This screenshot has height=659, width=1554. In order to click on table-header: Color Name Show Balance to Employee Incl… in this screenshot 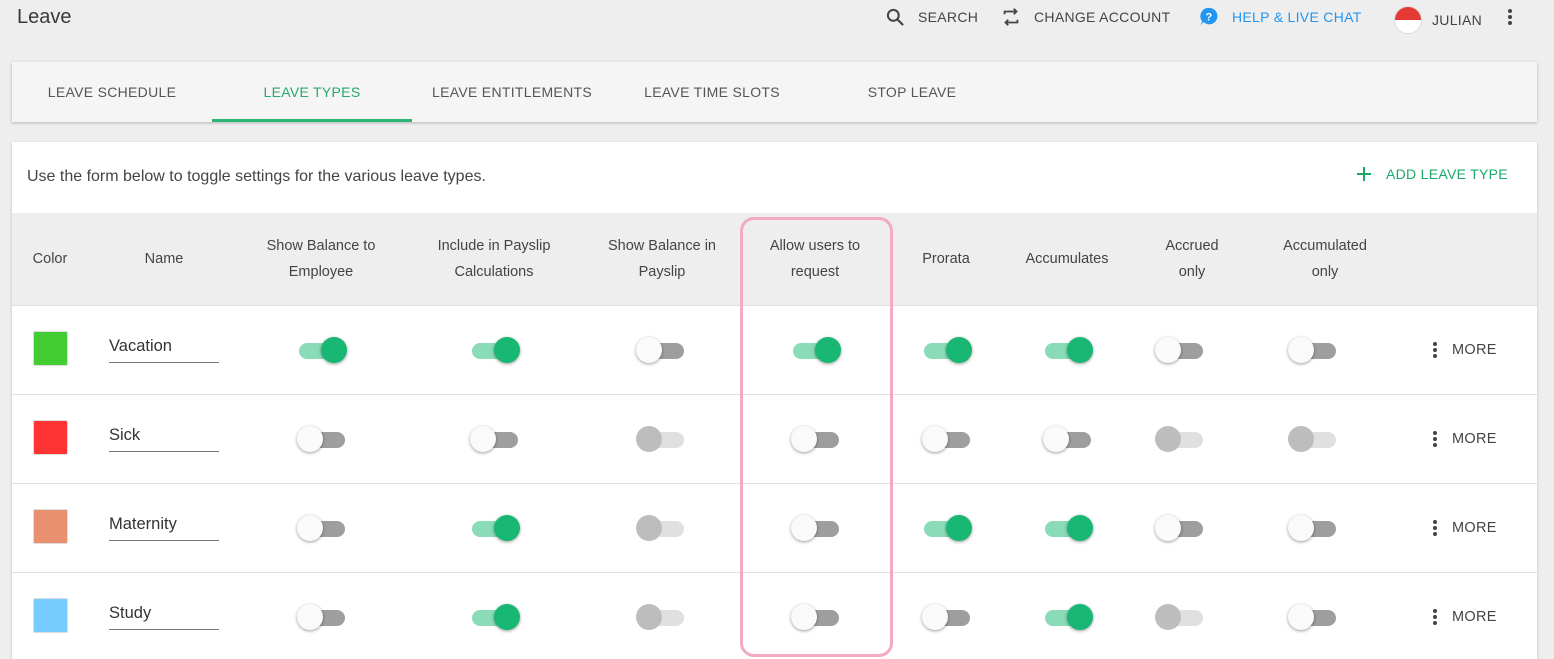, I will do `click(774, 259)`.